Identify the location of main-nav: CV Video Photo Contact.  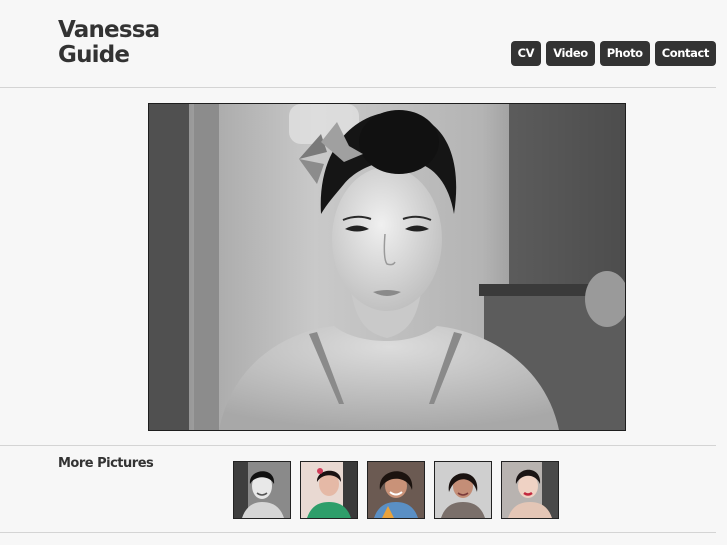
(613, 53).